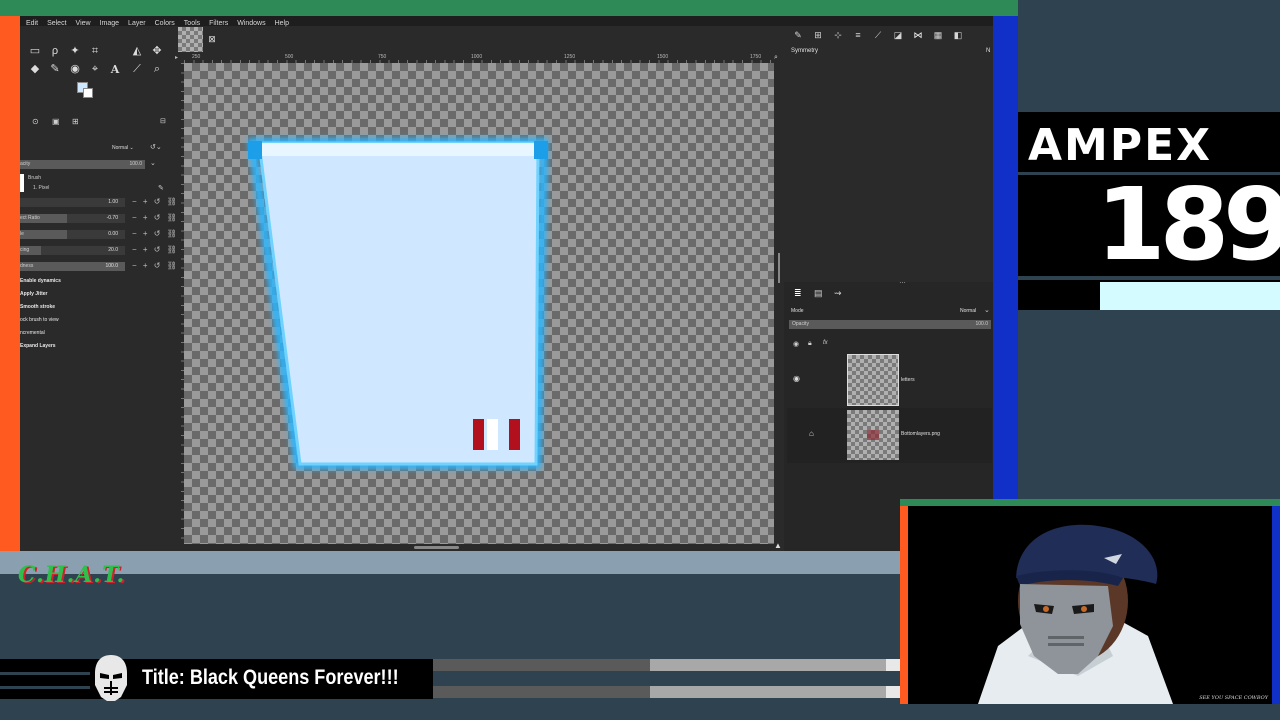 The image size is (1280, 720). Describe the element at coordinates (796, 344) in the screenshot. I see `visibility-header-icon: ◉` at that location.